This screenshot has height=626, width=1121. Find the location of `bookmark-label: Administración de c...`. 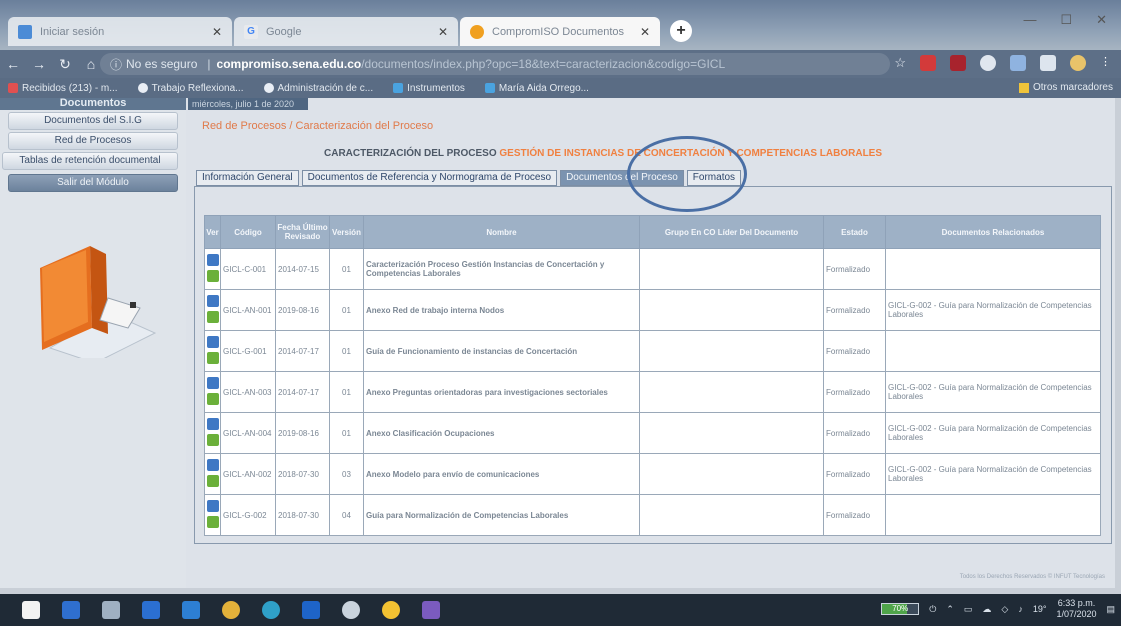

bookmark-label: Administración de c... is located at coordinates (325, 88).